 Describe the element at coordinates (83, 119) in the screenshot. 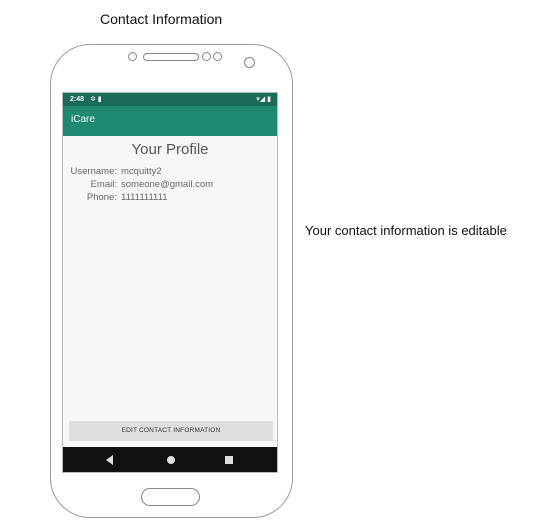

I see `app-title: iCare` at that location.